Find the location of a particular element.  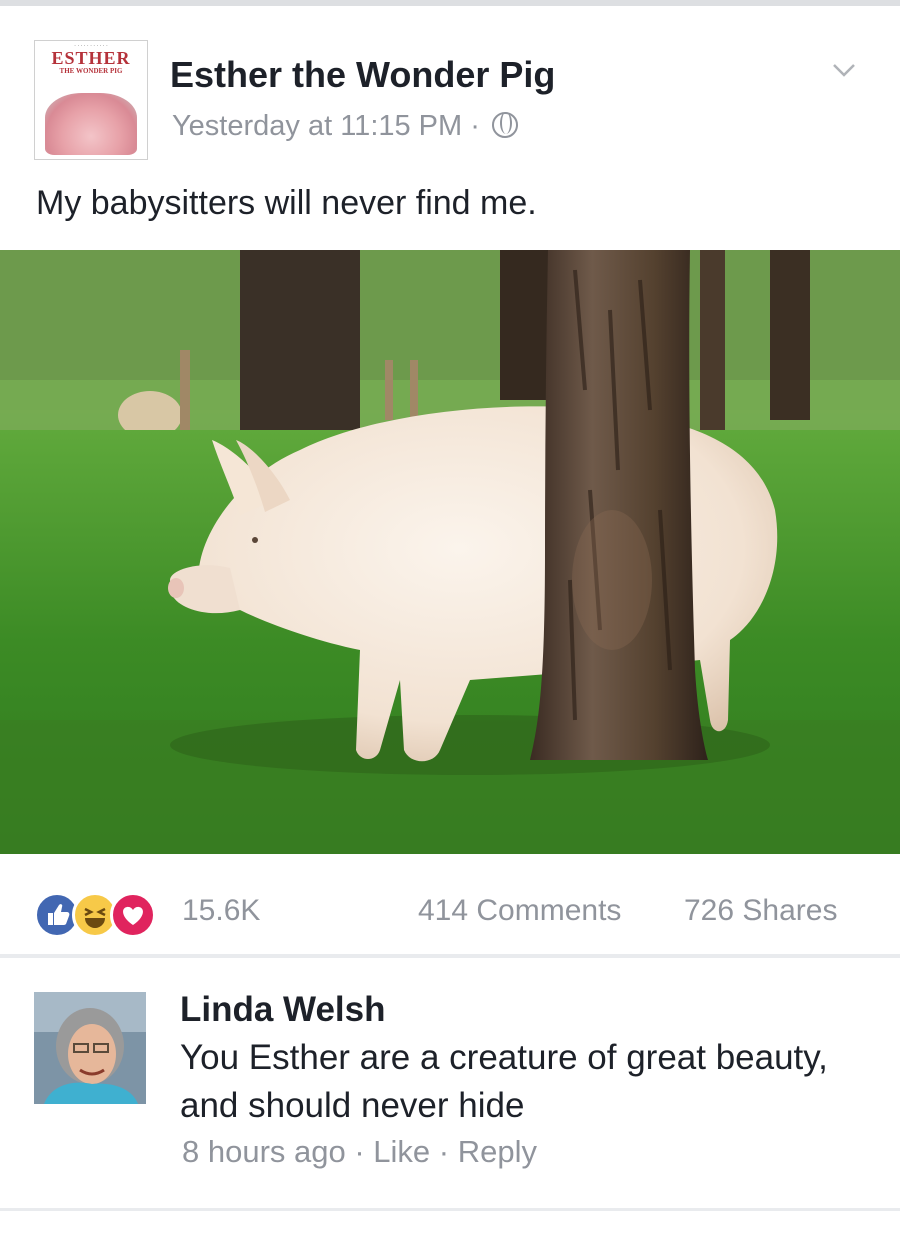

page-name-link: Esther the Wonder Pig is located at coordinates (362, 75).